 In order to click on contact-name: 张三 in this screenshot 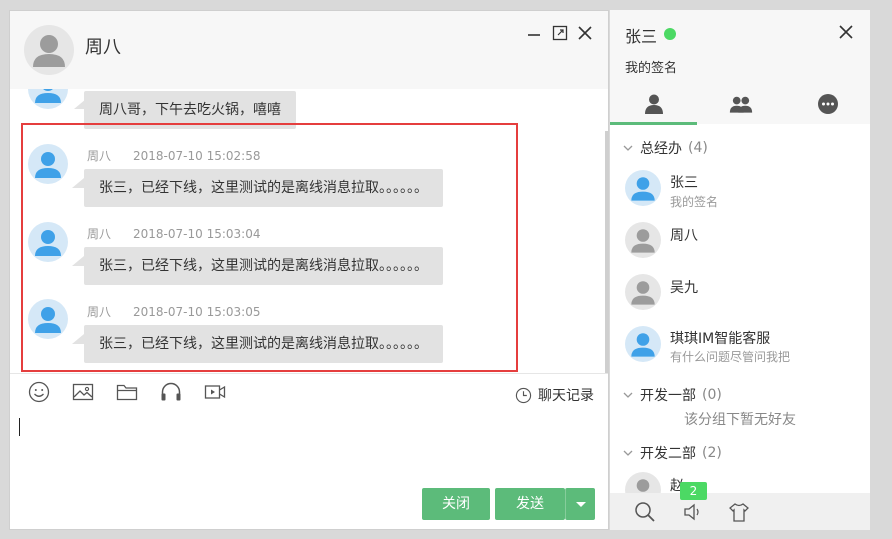, I will do `click(684, 182)`.